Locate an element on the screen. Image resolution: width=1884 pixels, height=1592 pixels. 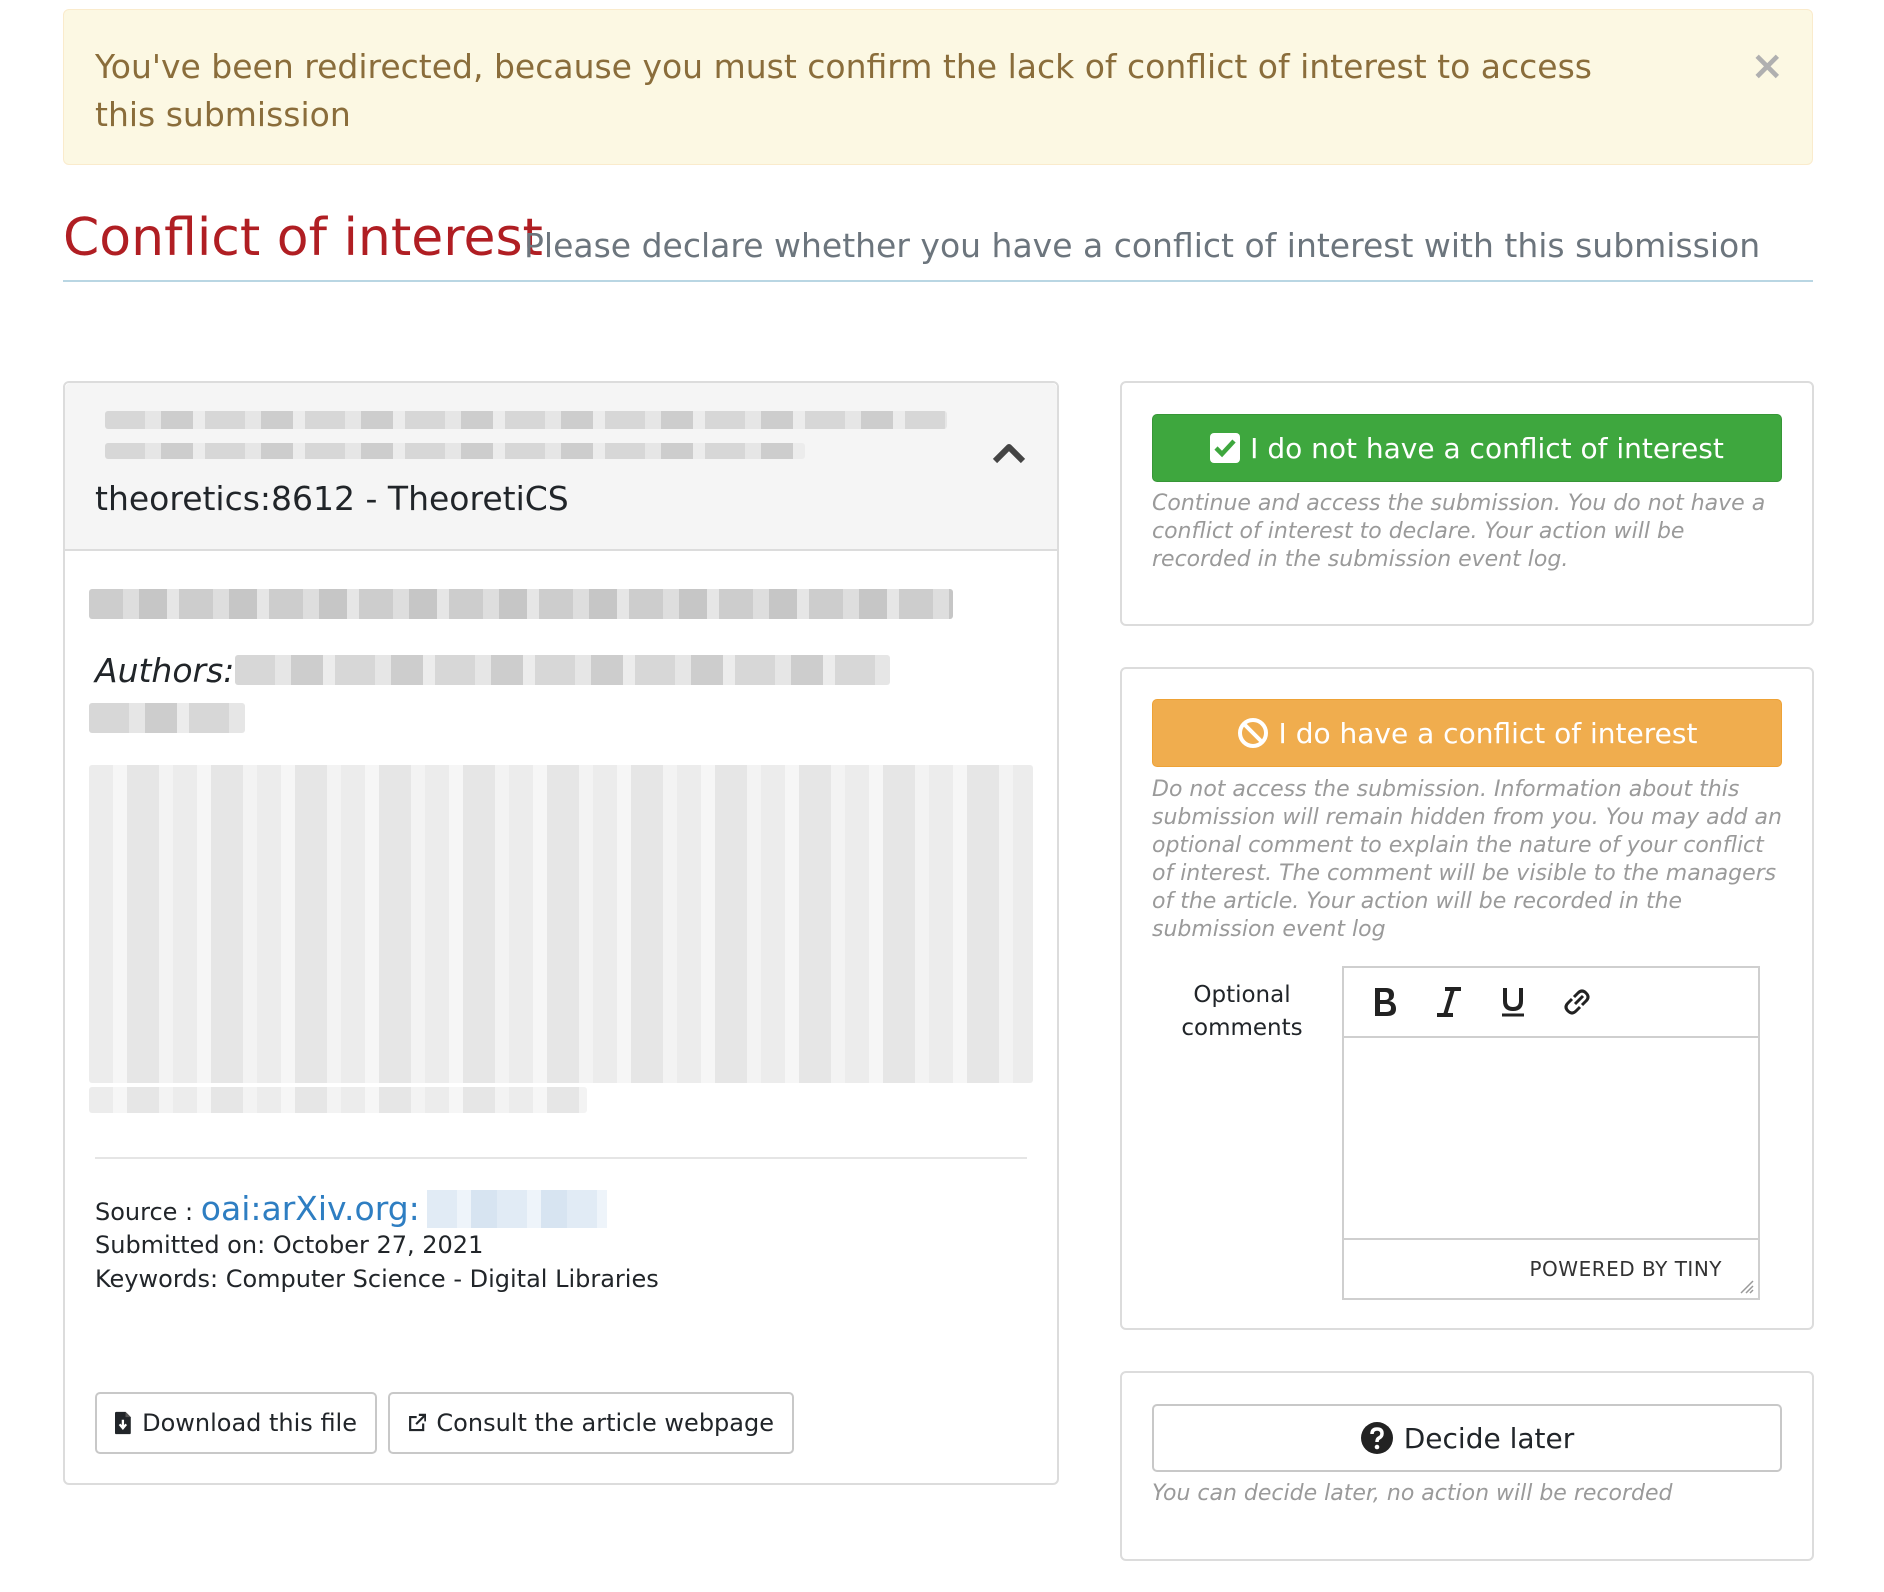
decide-later-label: Decide later is located at coordinates (1489, 1438).